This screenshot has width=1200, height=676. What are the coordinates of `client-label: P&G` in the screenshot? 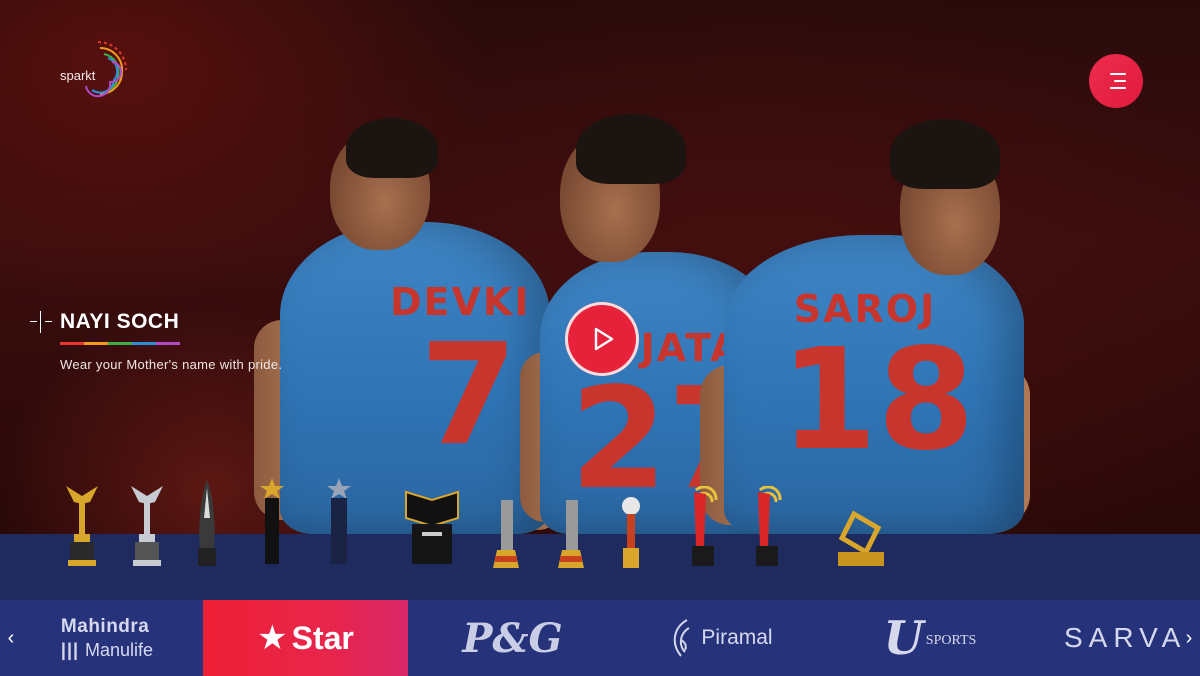 It's located at (512, 638).